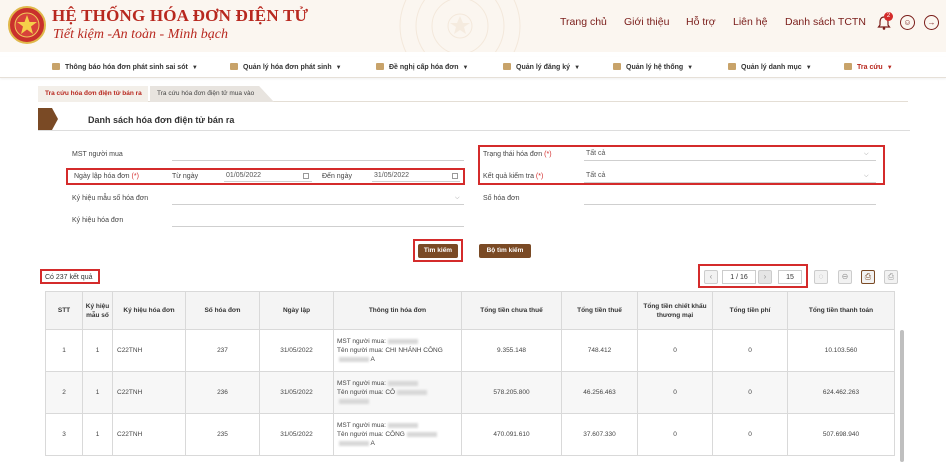  I want to click on number-input, so click(730, 204).